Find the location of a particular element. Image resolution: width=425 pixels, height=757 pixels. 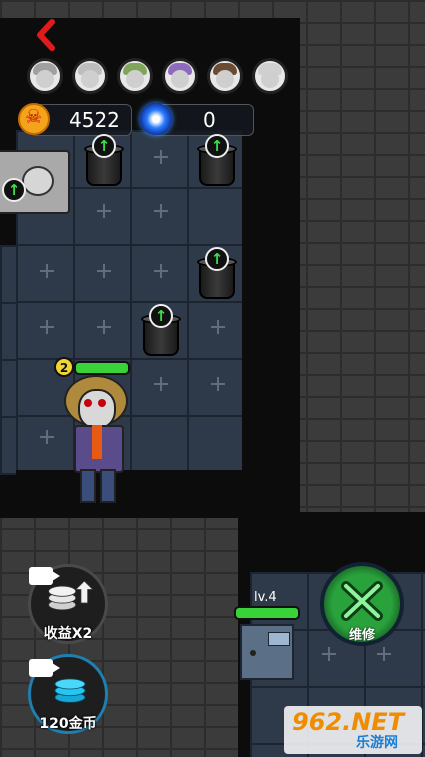

site-watermark-logo: 962.NET 乐游网 is located at coordinates (353, 730).